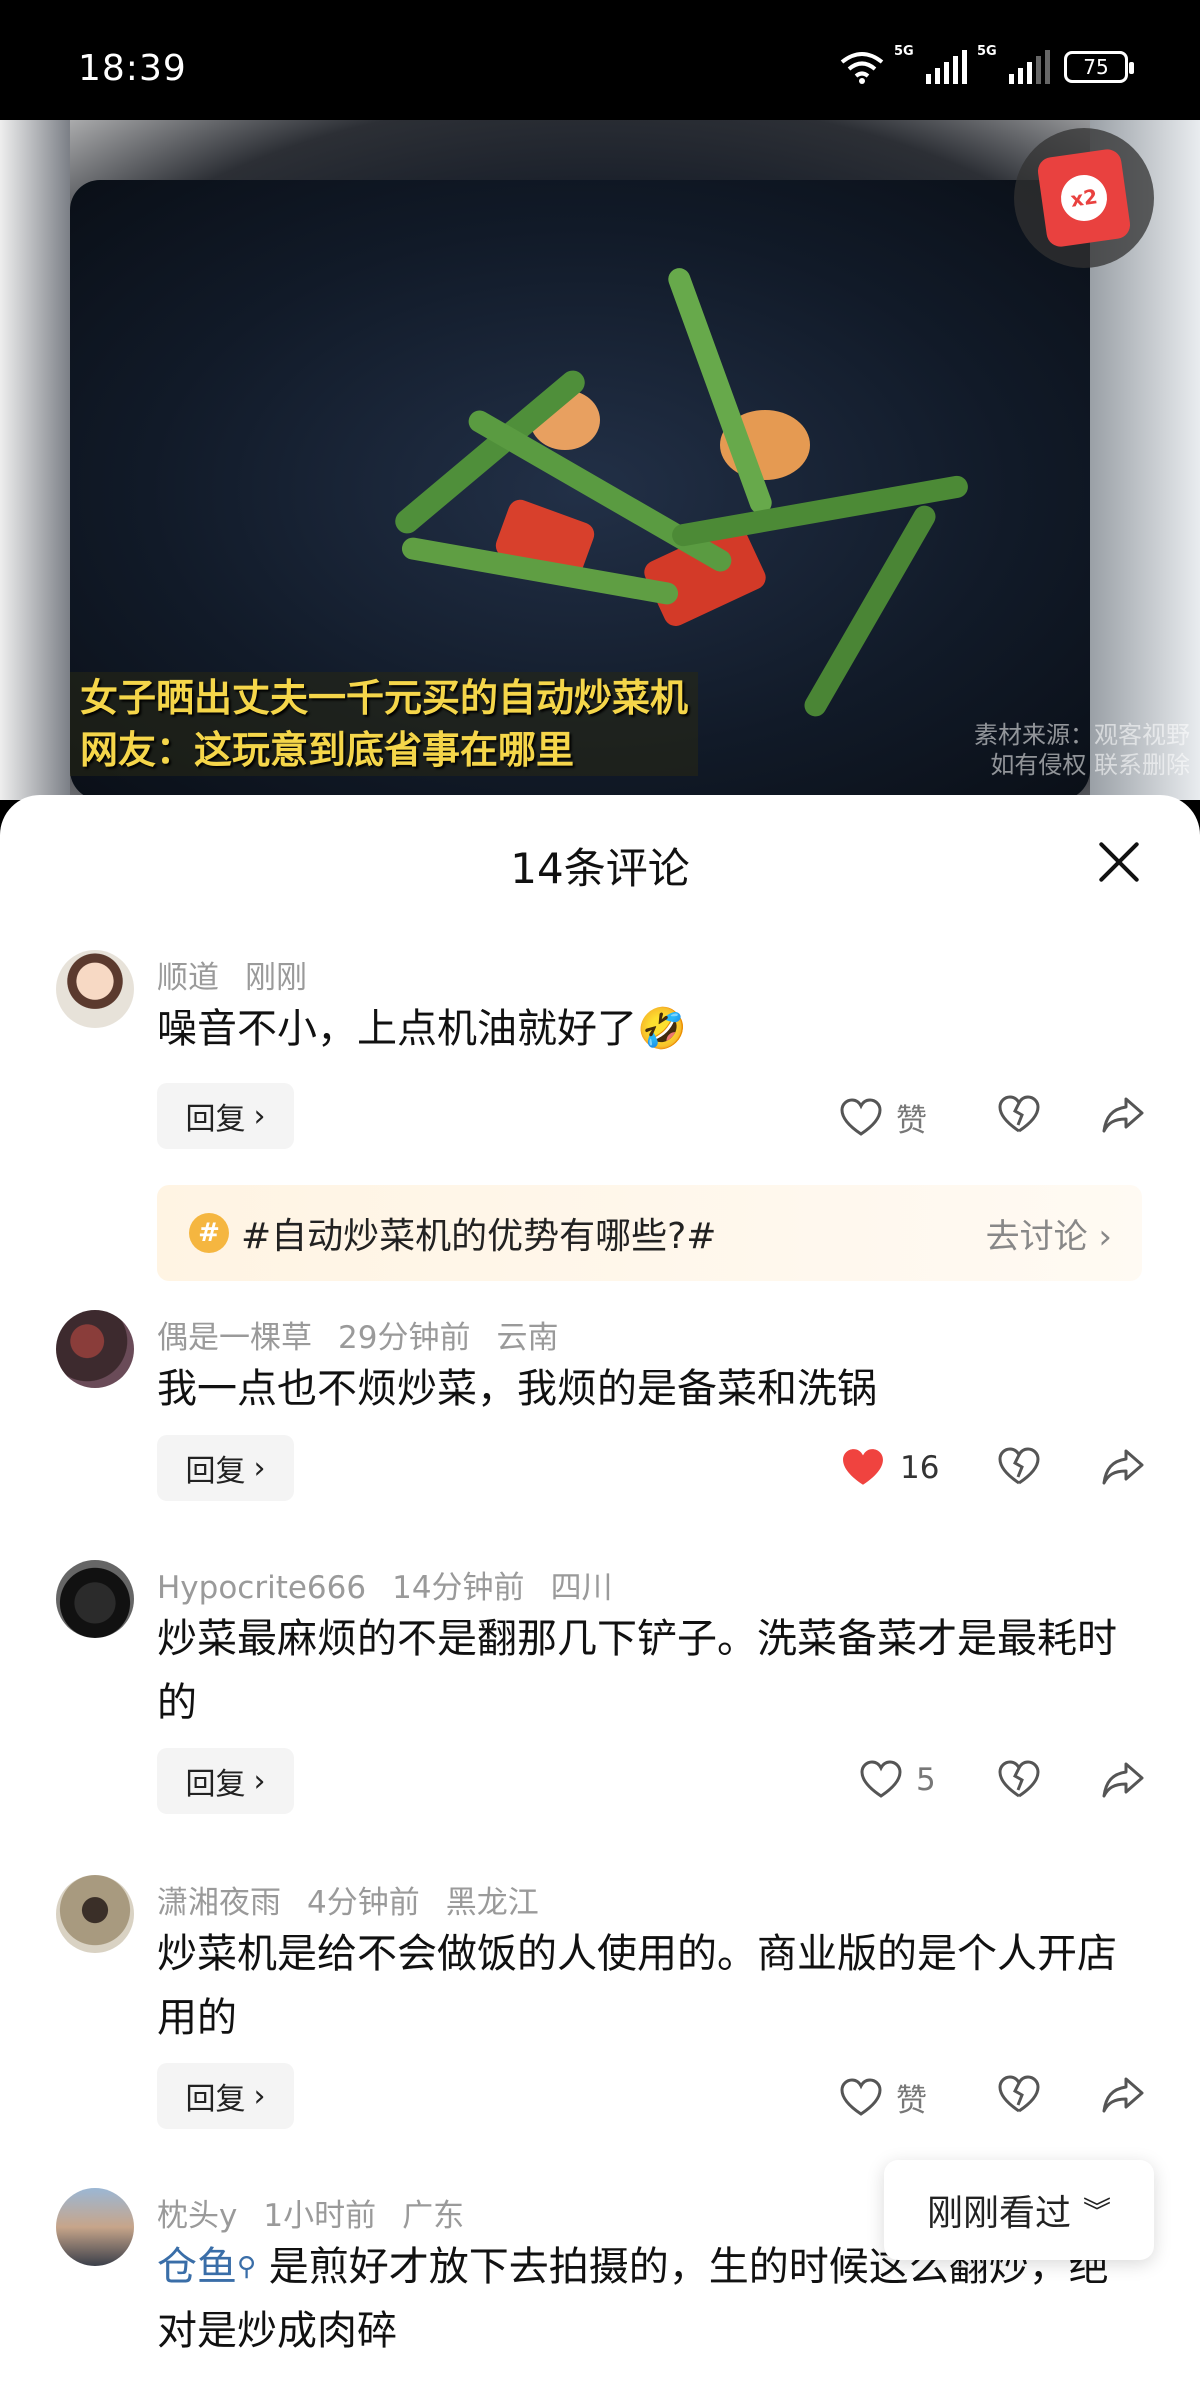 Image resolution: width=1200 pixels, height=2398 pixels. What do you see at coordinates (132, 68) in the screenshot?
I see `clock: 18:39` at bounding box center [132, 68].